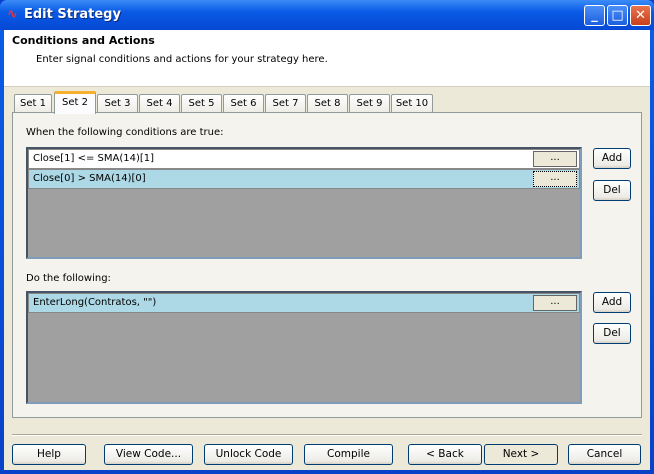  Describe the element at coordinates (327, 15) in the screenshot. I see `title-bar: ∿ Edit Strategy _ □ ✕` at that location.